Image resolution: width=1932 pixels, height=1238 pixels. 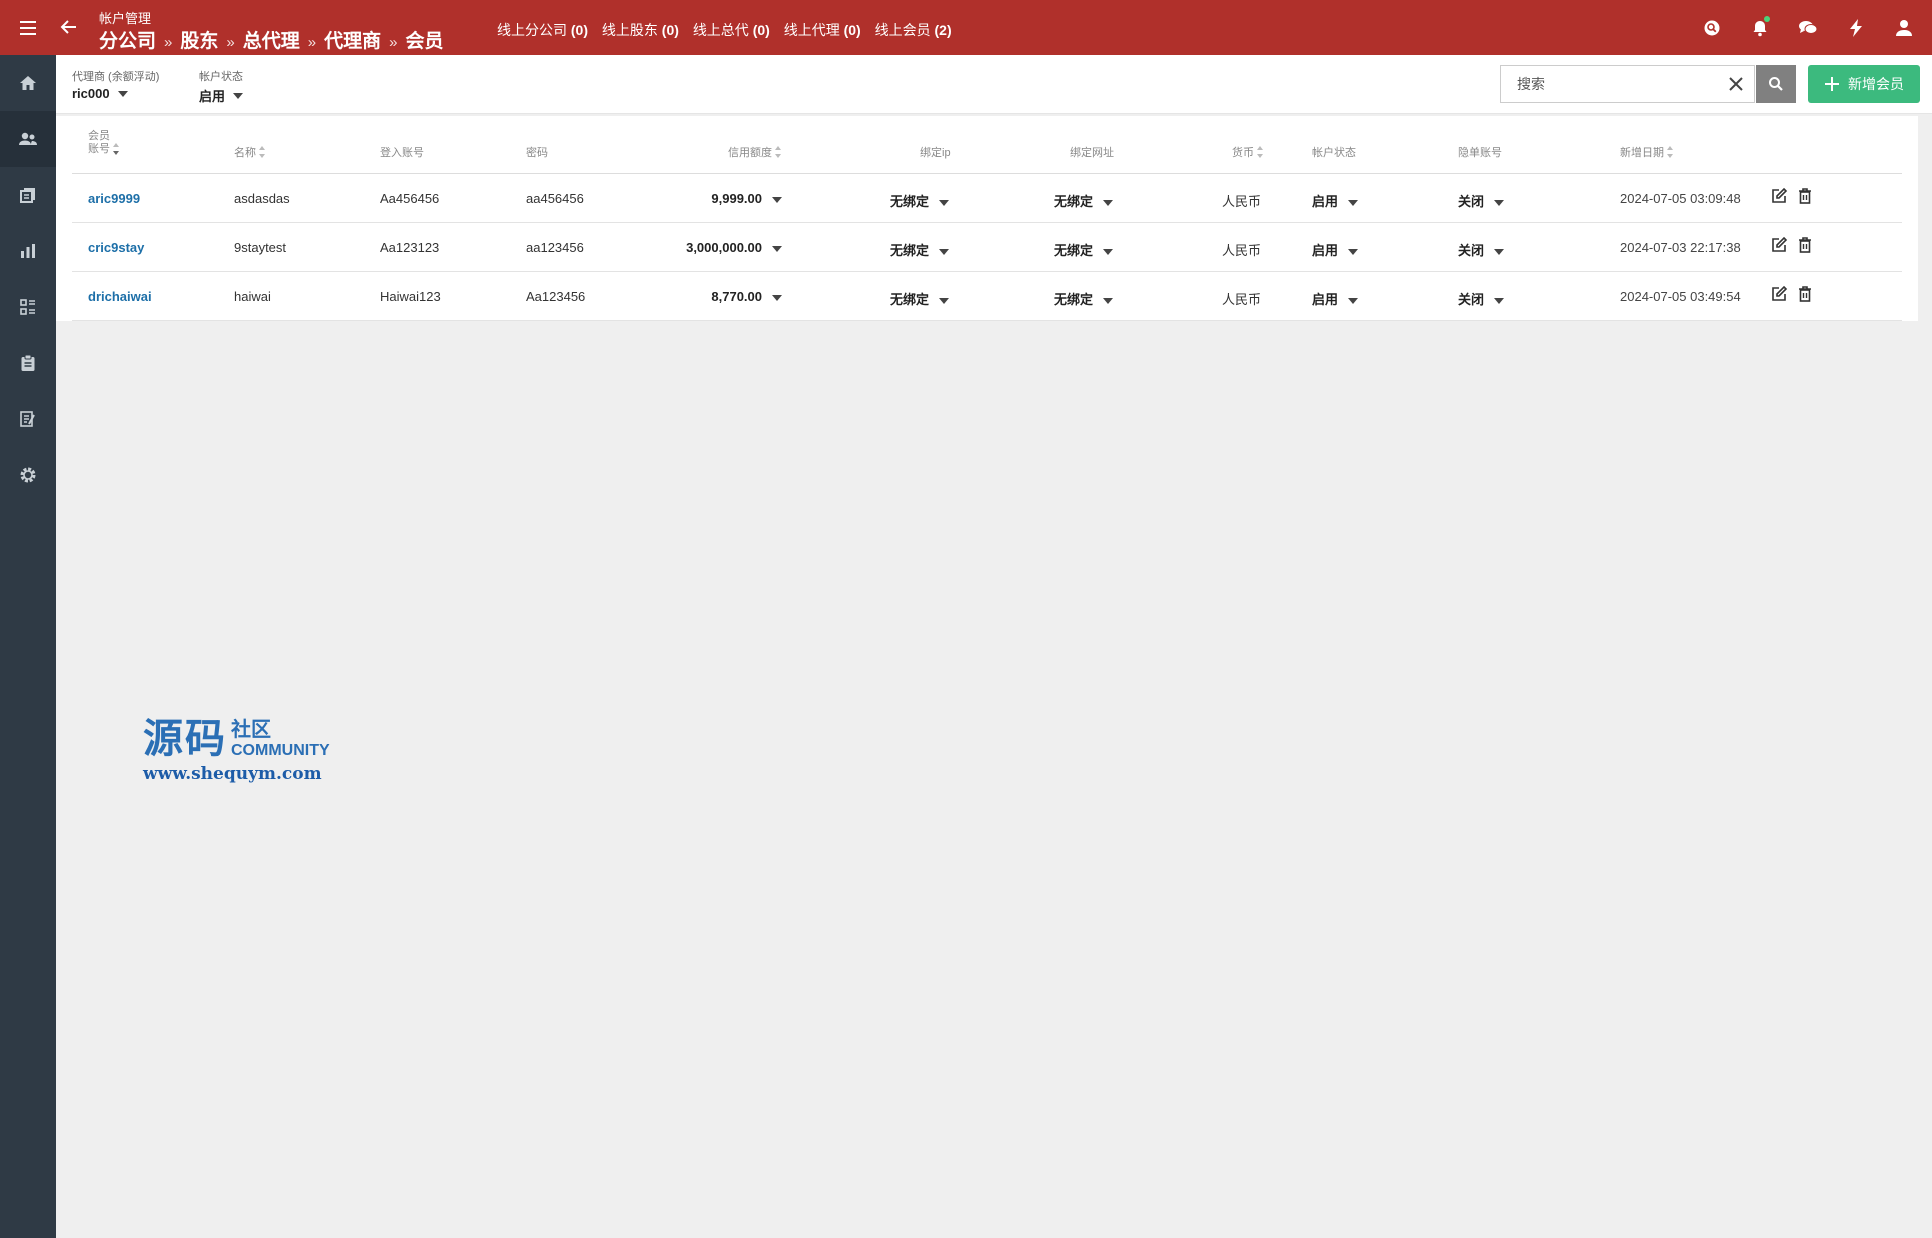 What do you see at coordinates (252, 296) in the screenshot?
I see `member-name: haiwai` at bounding box center [252, 296].